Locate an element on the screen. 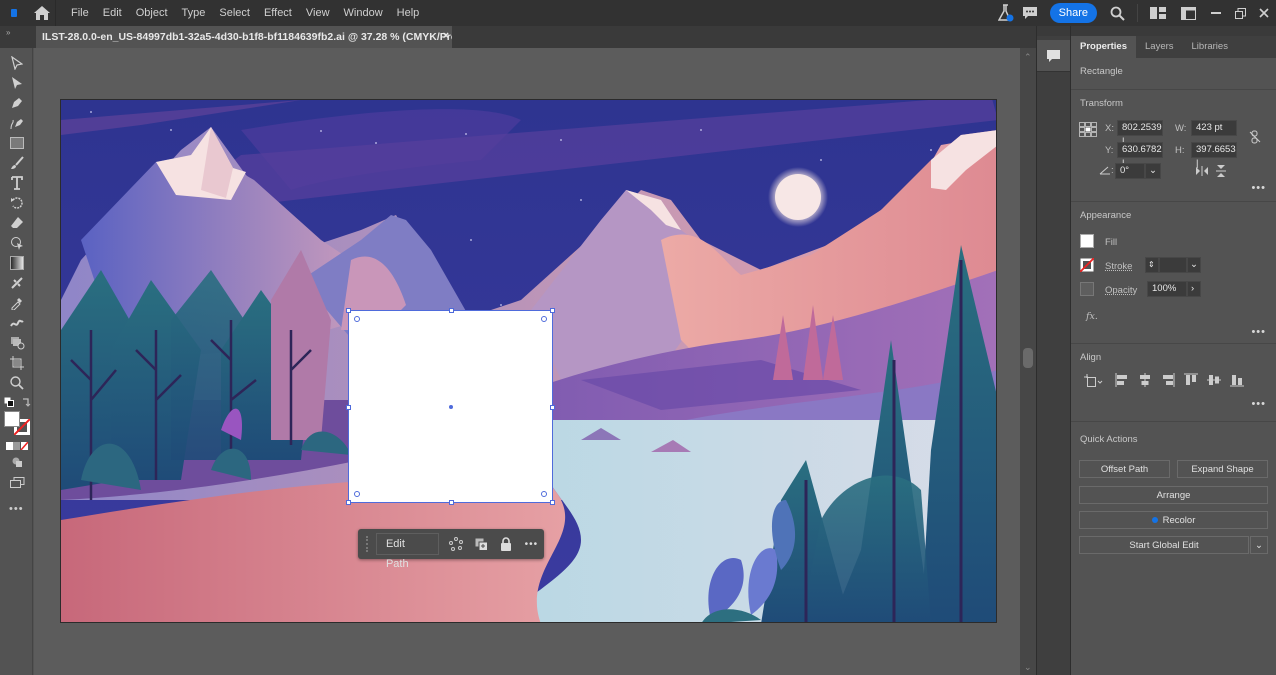 This screenshot has height=675, width=1276. stroke-weight-input is located at coordinates (1173, 265).